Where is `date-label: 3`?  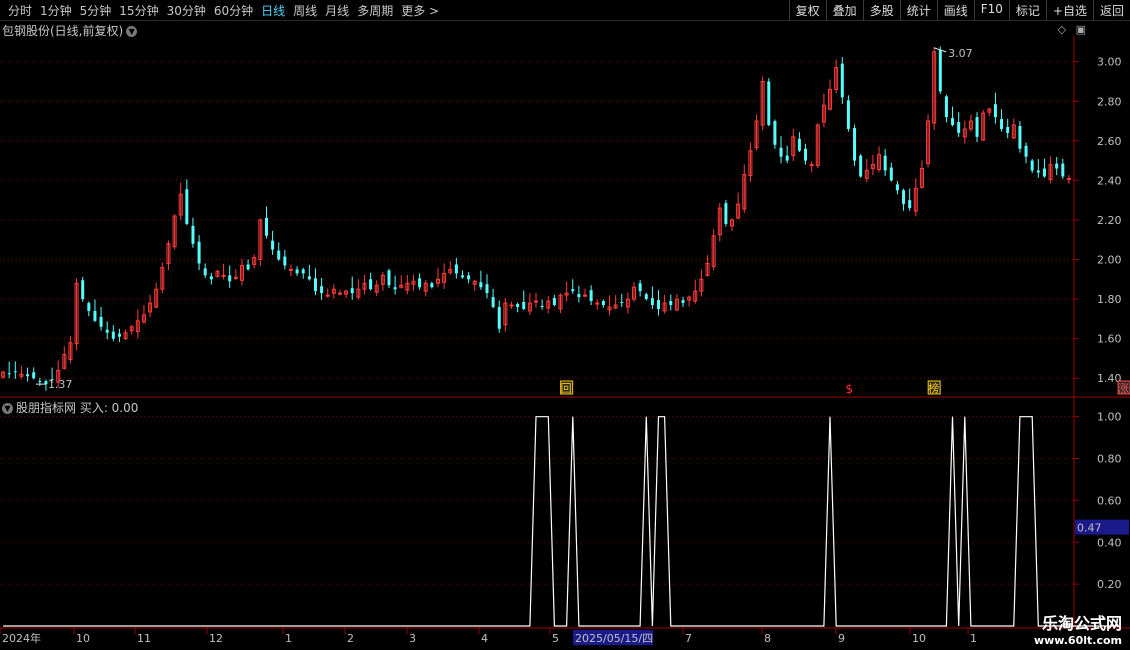 date-label: 3 is located at coordinates (412, 638).